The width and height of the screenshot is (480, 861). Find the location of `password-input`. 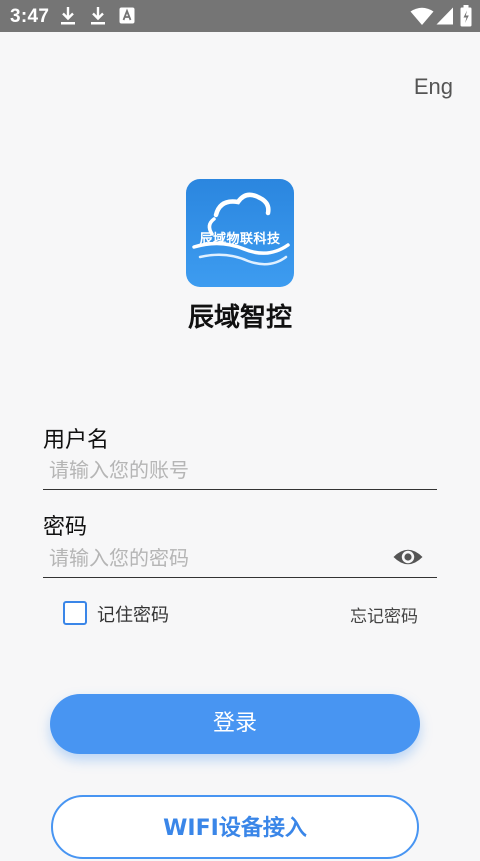

password-input is located at coordinates (240, 558).